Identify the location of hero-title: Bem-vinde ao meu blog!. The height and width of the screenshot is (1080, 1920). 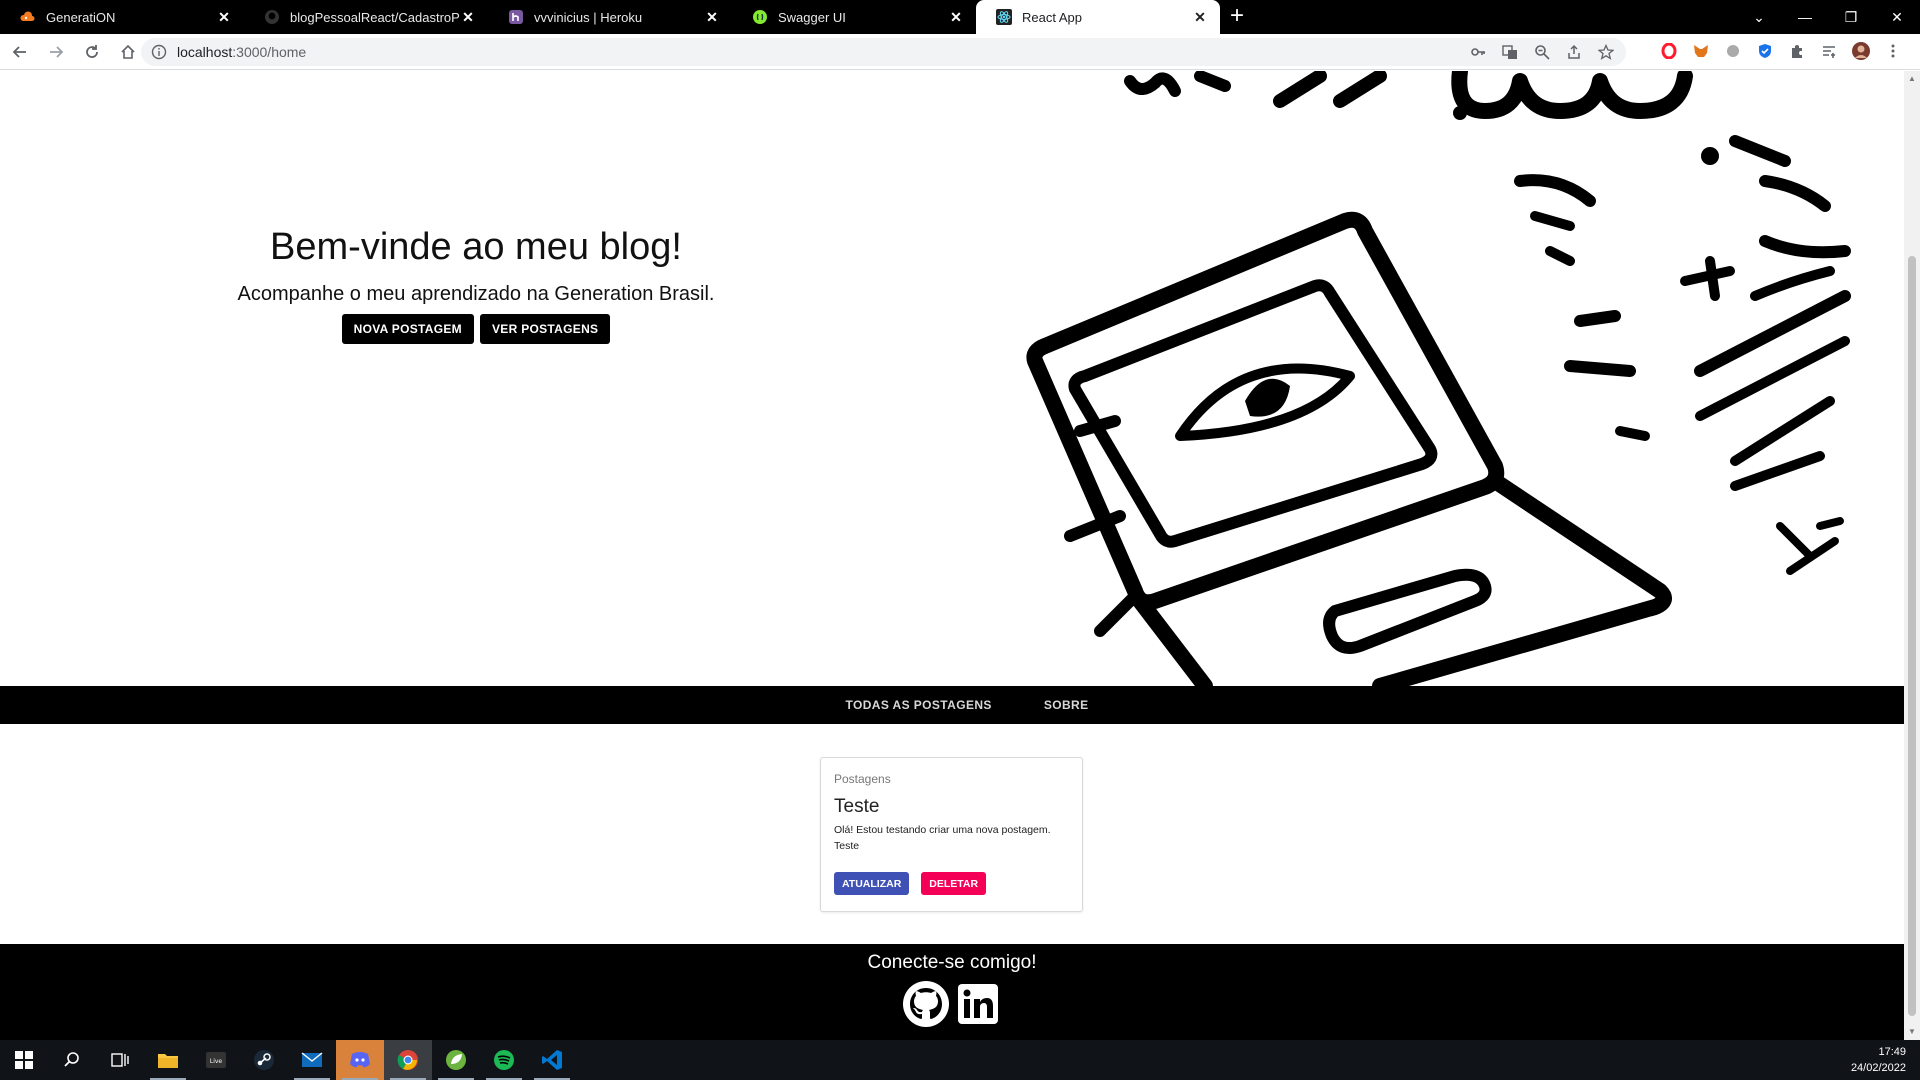
(476, 247).